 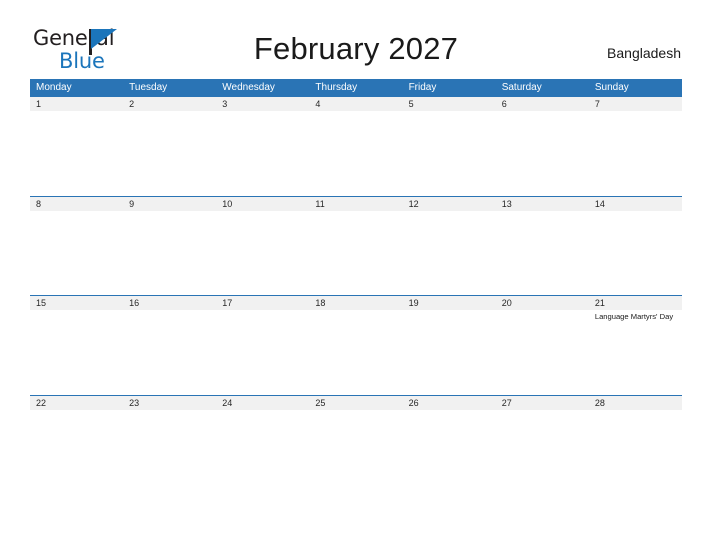 What do you see at coordinates (599, 303) in the screenshot?
I see `date-number: 21` at bounding box center [599, 303].